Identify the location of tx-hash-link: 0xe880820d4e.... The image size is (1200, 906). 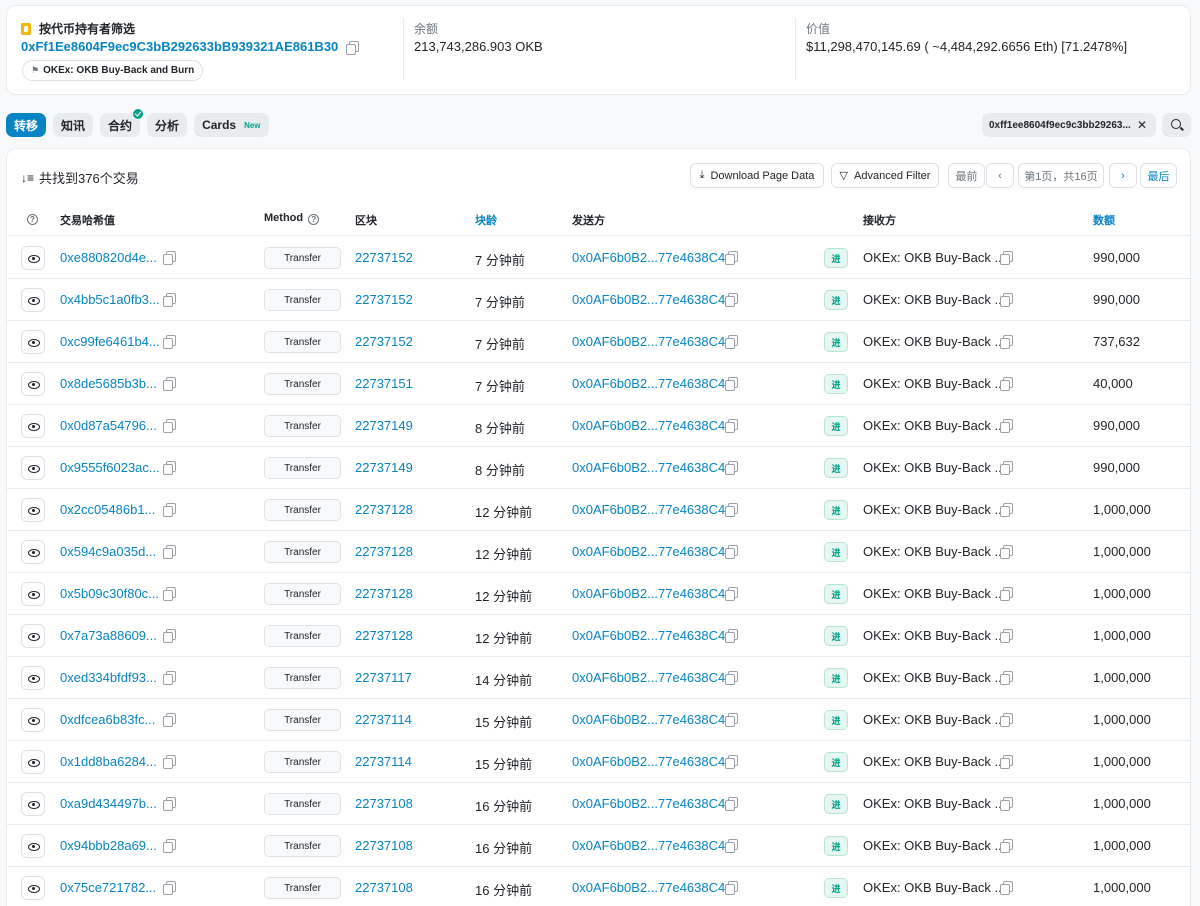
(108, 257).